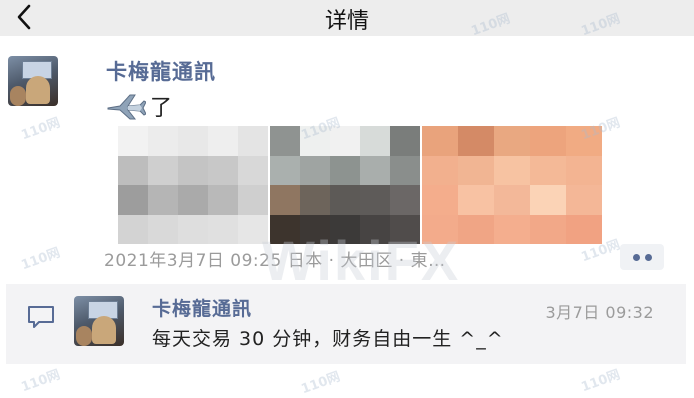 The height and width of the screenshot is (398, 694). What do you see at coordinates (636, 257) in the screenshot?
I see `more-dots-icon` at bounding box center [636, 257].